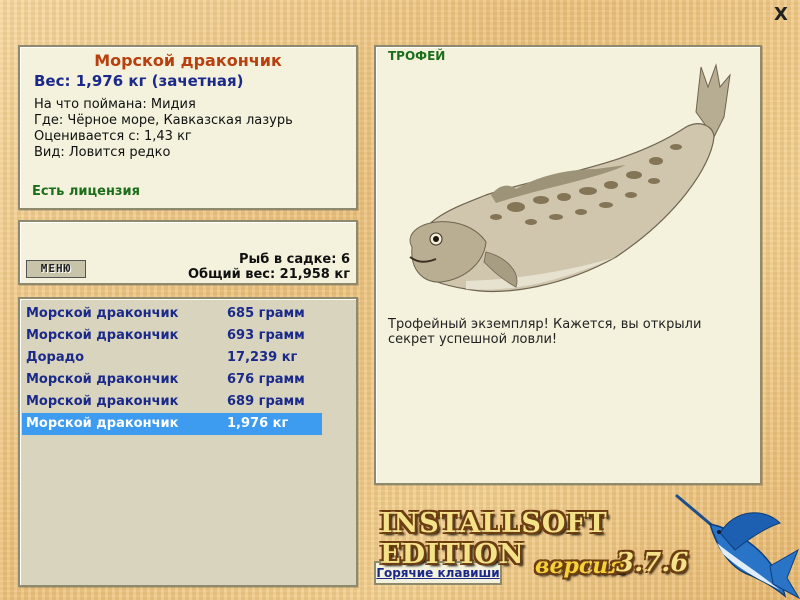 Image resolution: width=800 pixels, height=600 pixels. I want to click on close-button: X, so click(781, 16).